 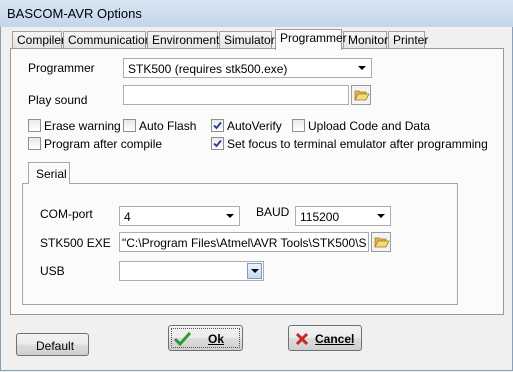 What do you see at coordinates (208, 69) in the screenshot?
I see `programmer-select-value: STK500 (requires stk500.exe)` at bounding box center [208, 69].